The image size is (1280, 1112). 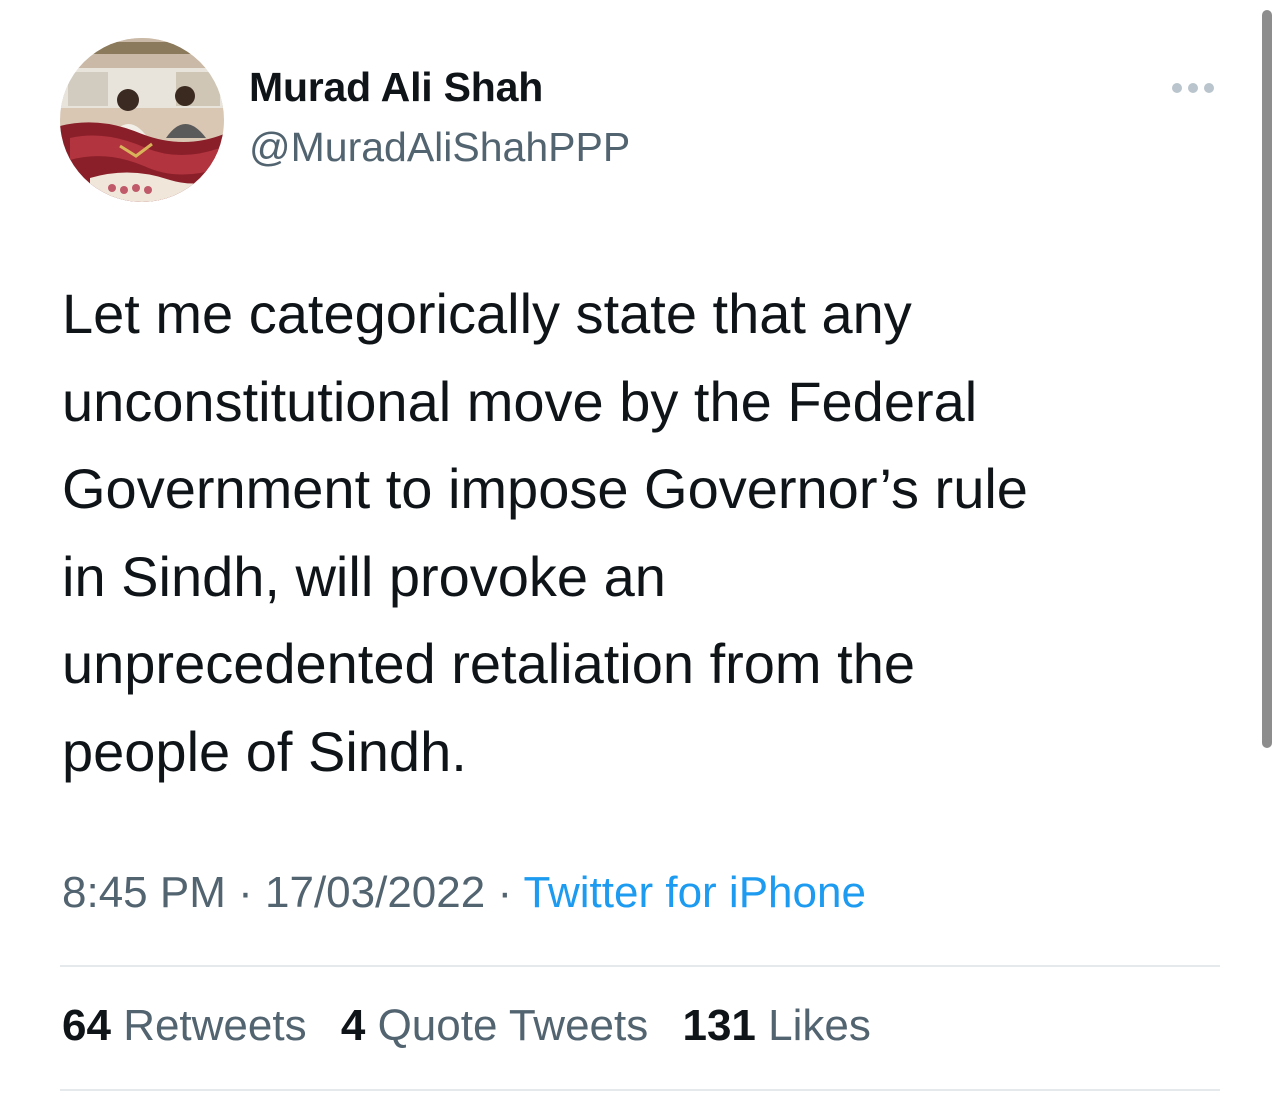 I want to click on quote-tweets-count: 4, so click(x=353, y=1025).